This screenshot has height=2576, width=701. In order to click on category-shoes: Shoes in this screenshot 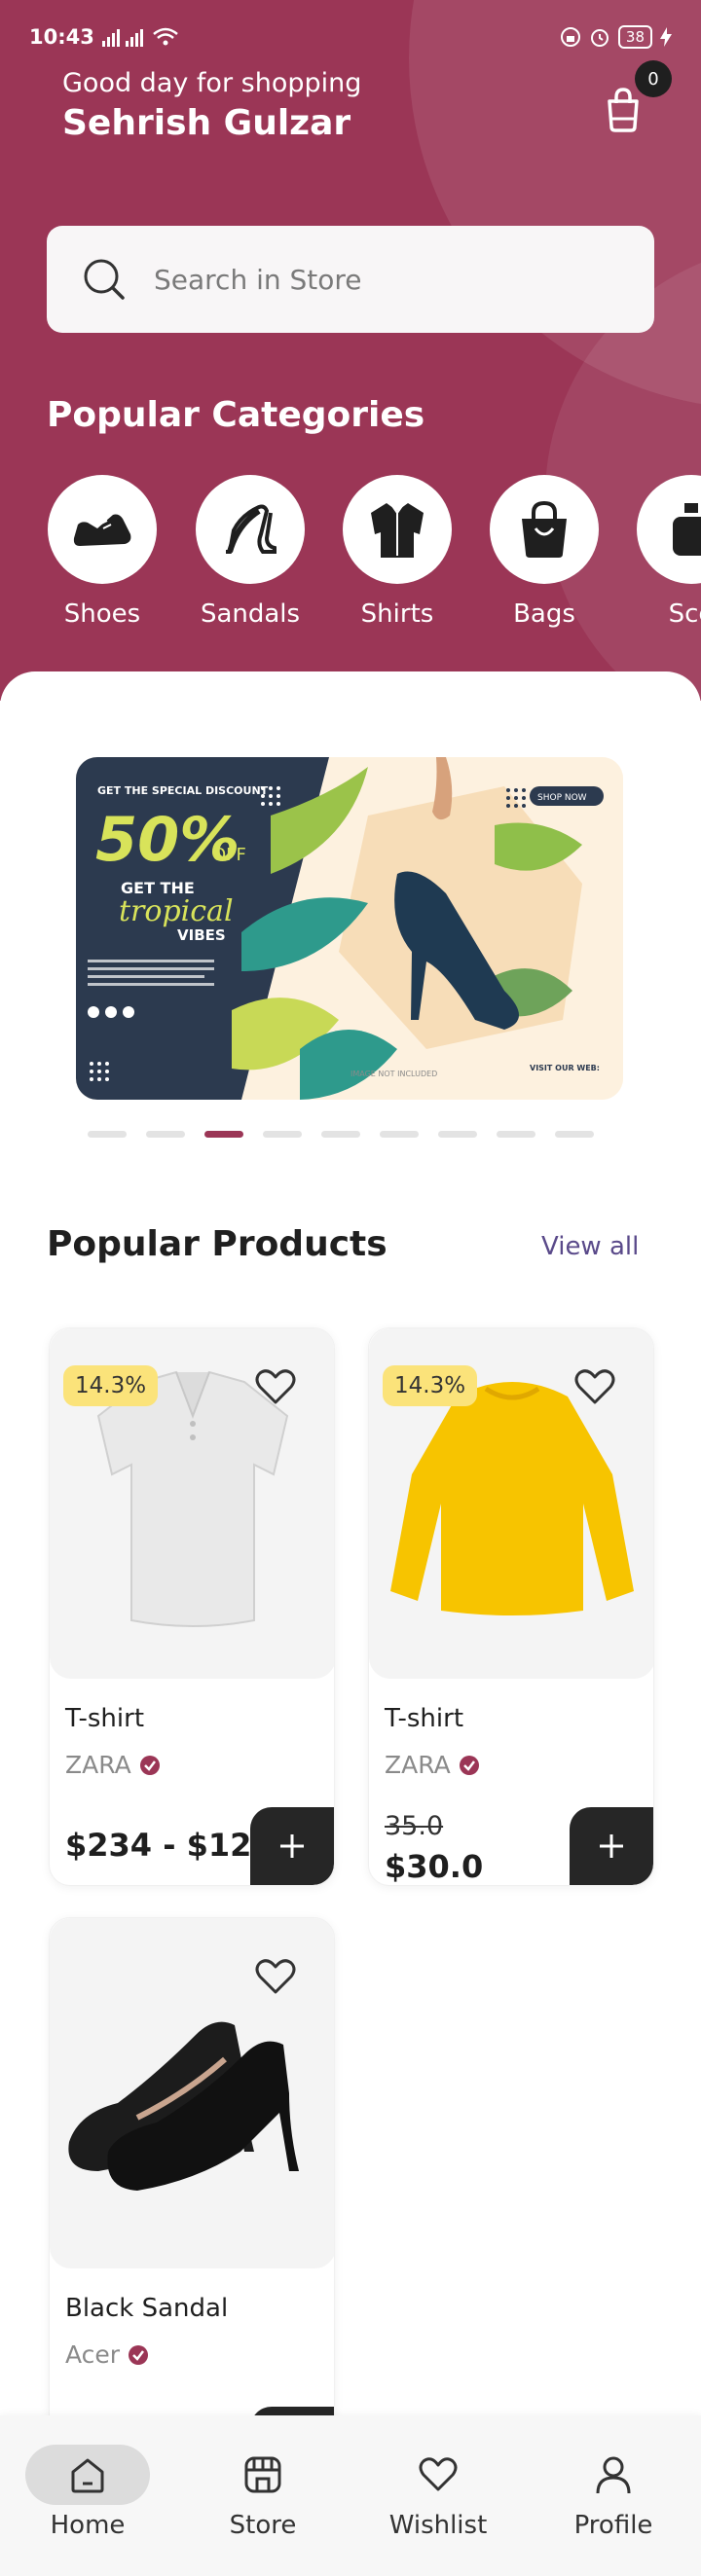, I will do `click(102, 552)`.